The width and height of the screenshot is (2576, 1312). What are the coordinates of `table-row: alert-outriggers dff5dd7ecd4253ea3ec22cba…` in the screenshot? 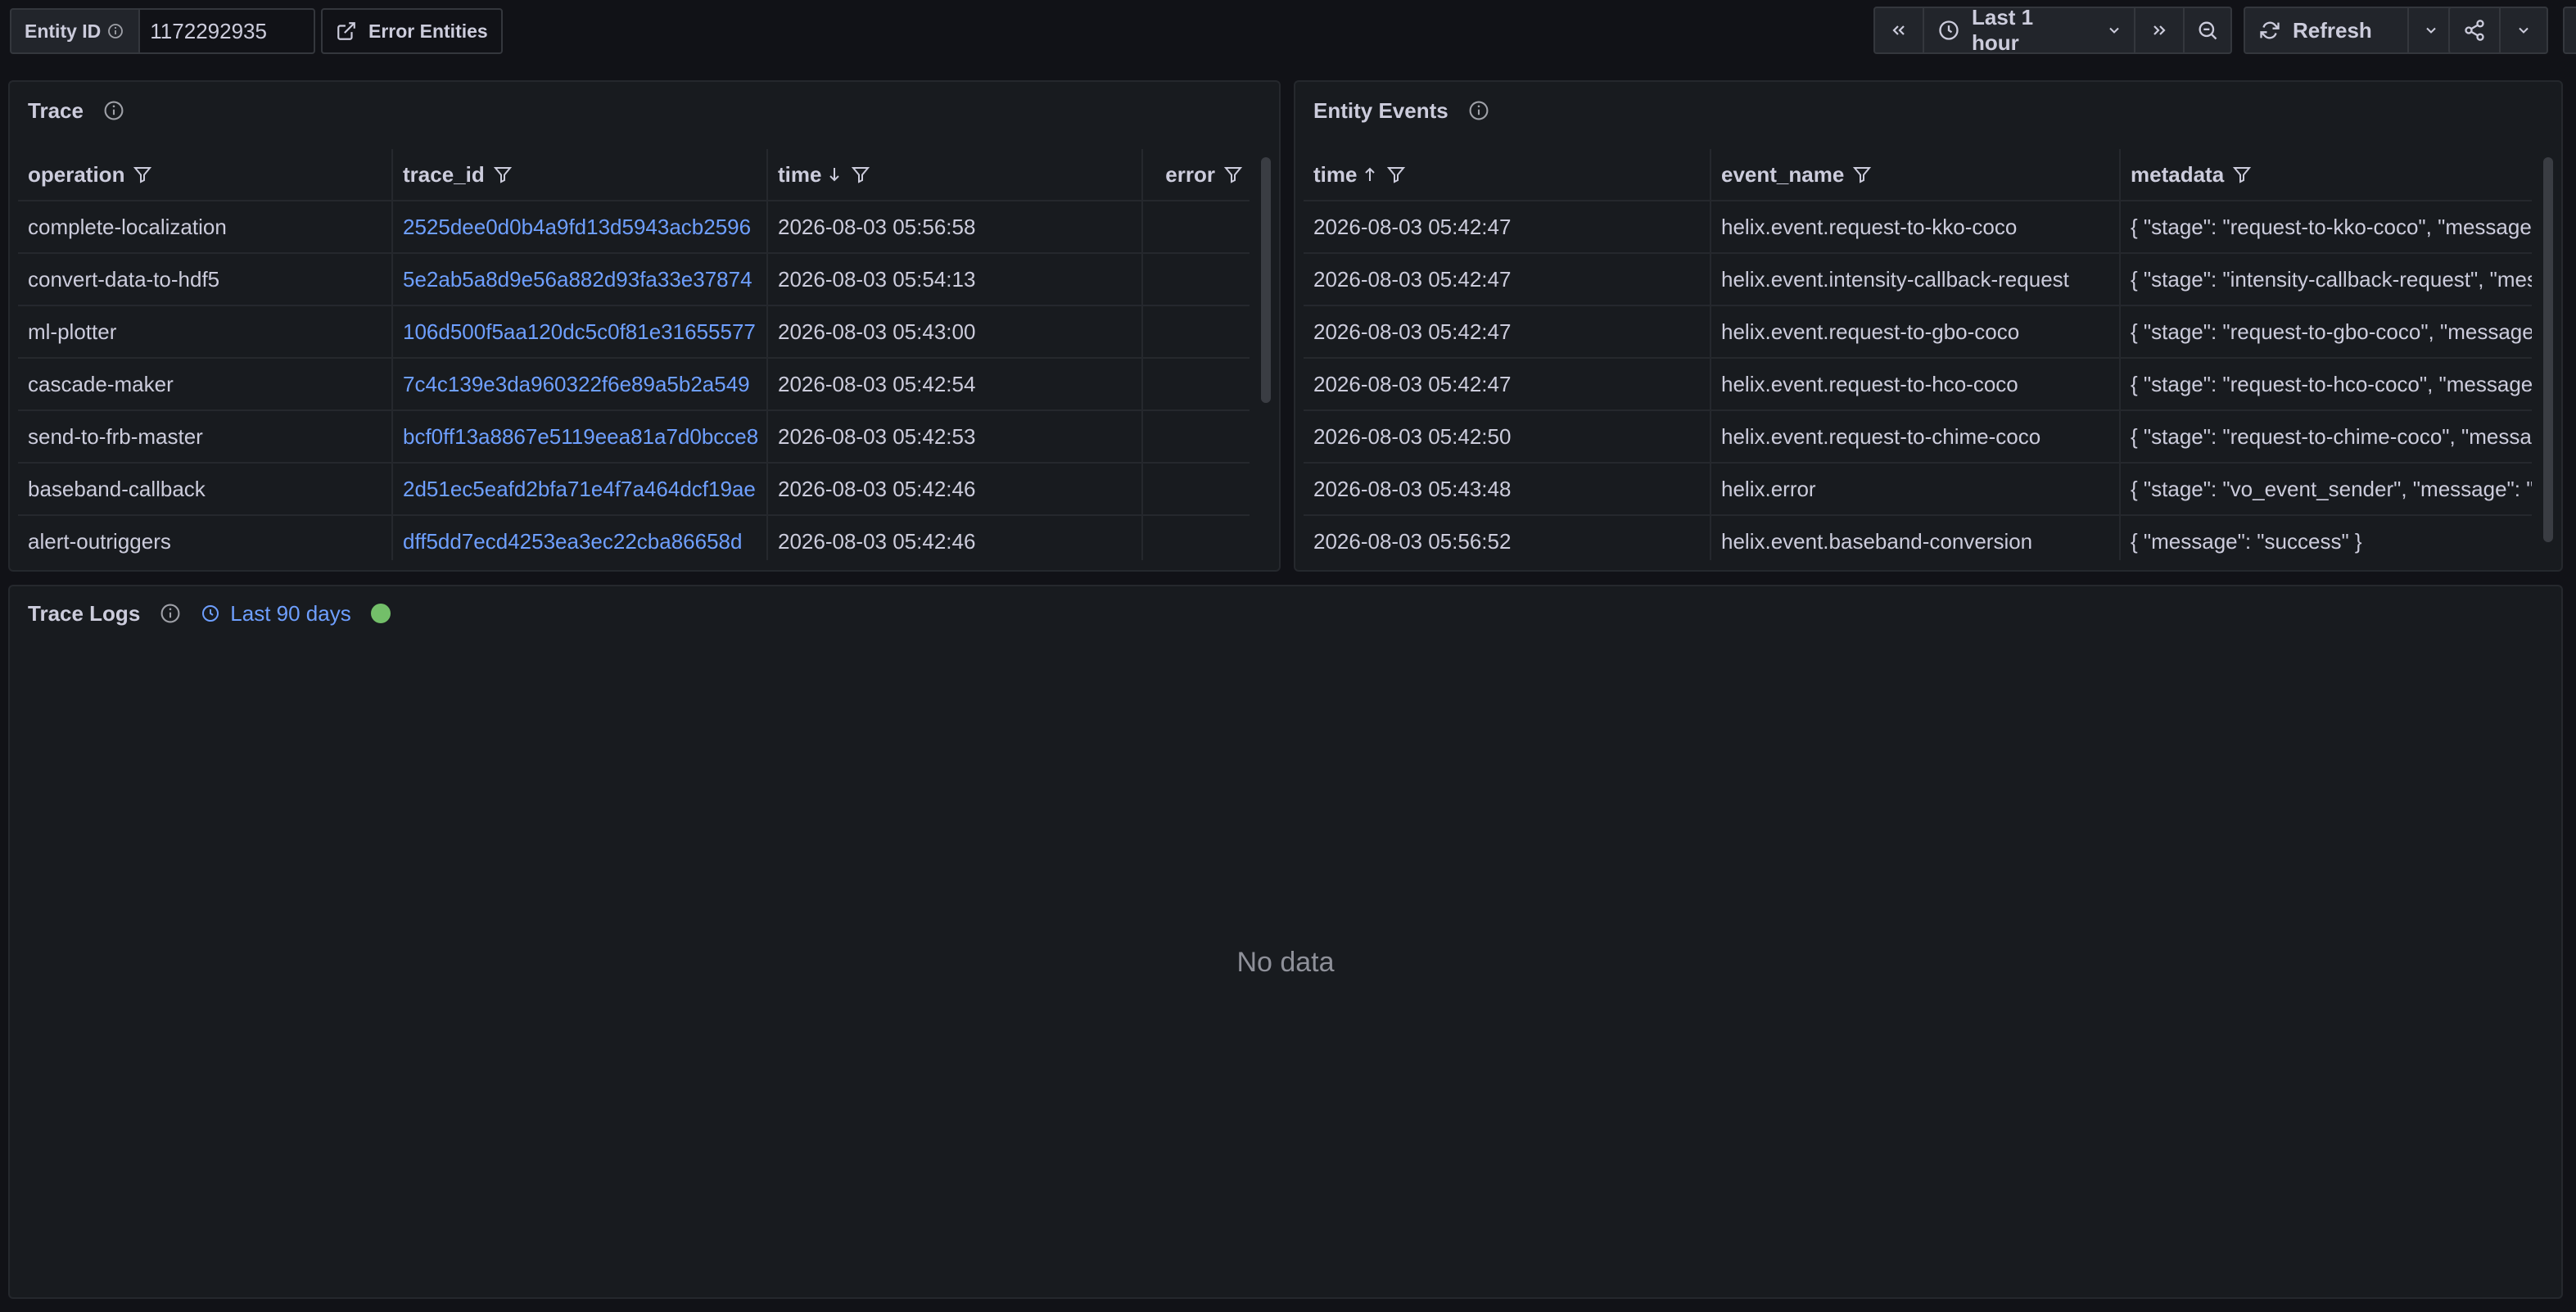 It's located at (634, 538).